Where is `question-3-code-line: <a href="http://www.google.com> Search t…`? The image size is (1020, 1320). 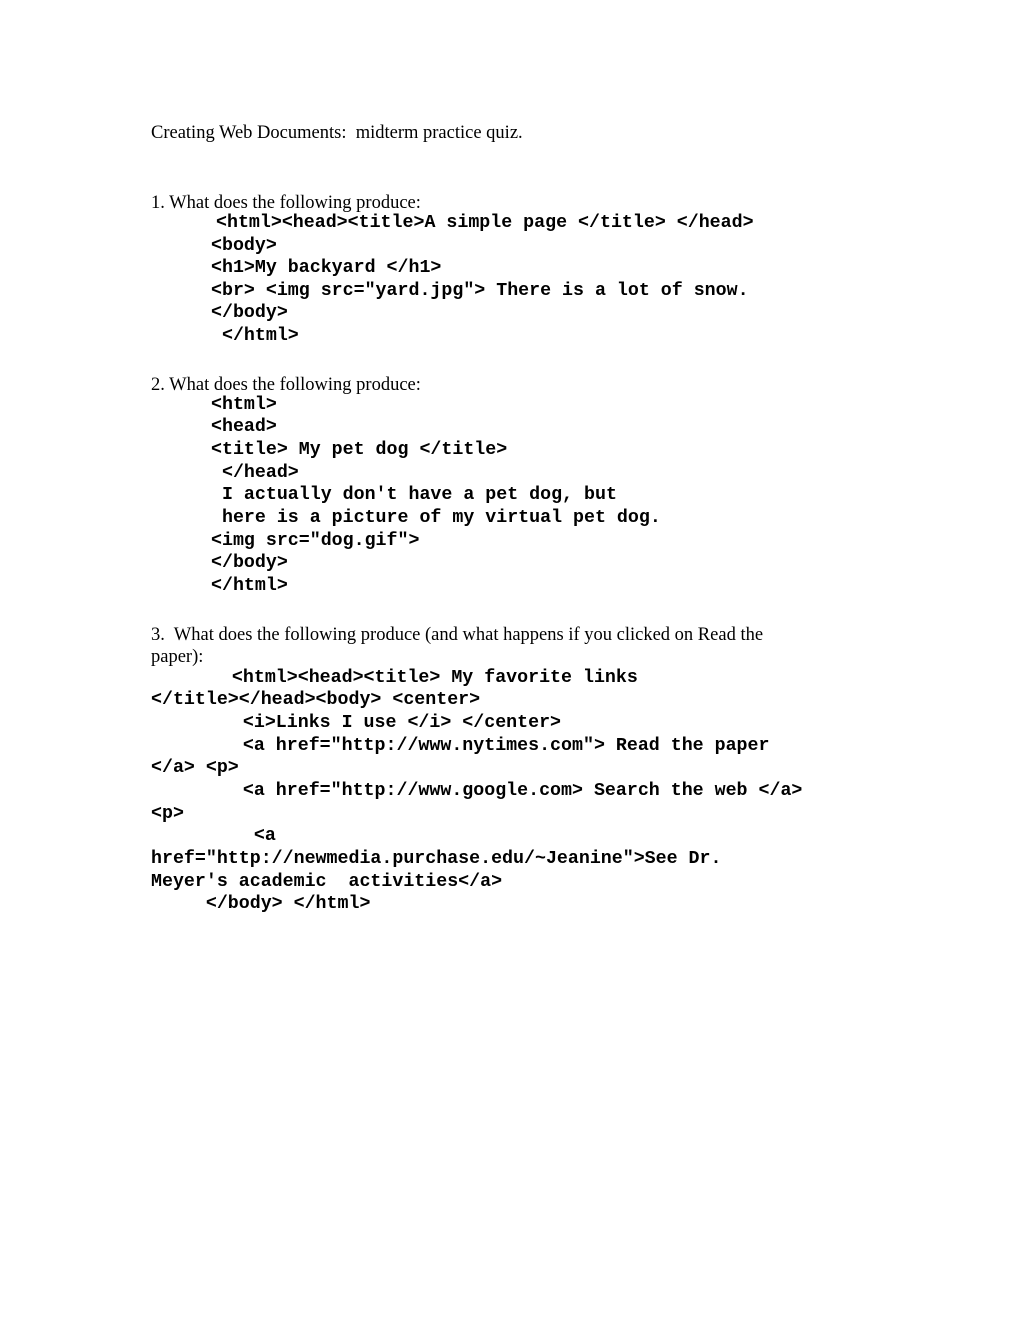 question-3-code-line: <a href="http://www.google.com> Search t… is located at coordinates (501, 791).